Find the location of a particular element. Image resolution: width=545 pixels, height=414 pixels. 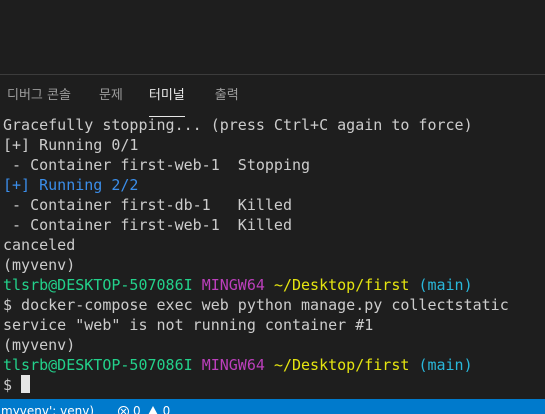

terminal-text-segment: - Container first-db-1 Killed is located at coordinates (147, 205).